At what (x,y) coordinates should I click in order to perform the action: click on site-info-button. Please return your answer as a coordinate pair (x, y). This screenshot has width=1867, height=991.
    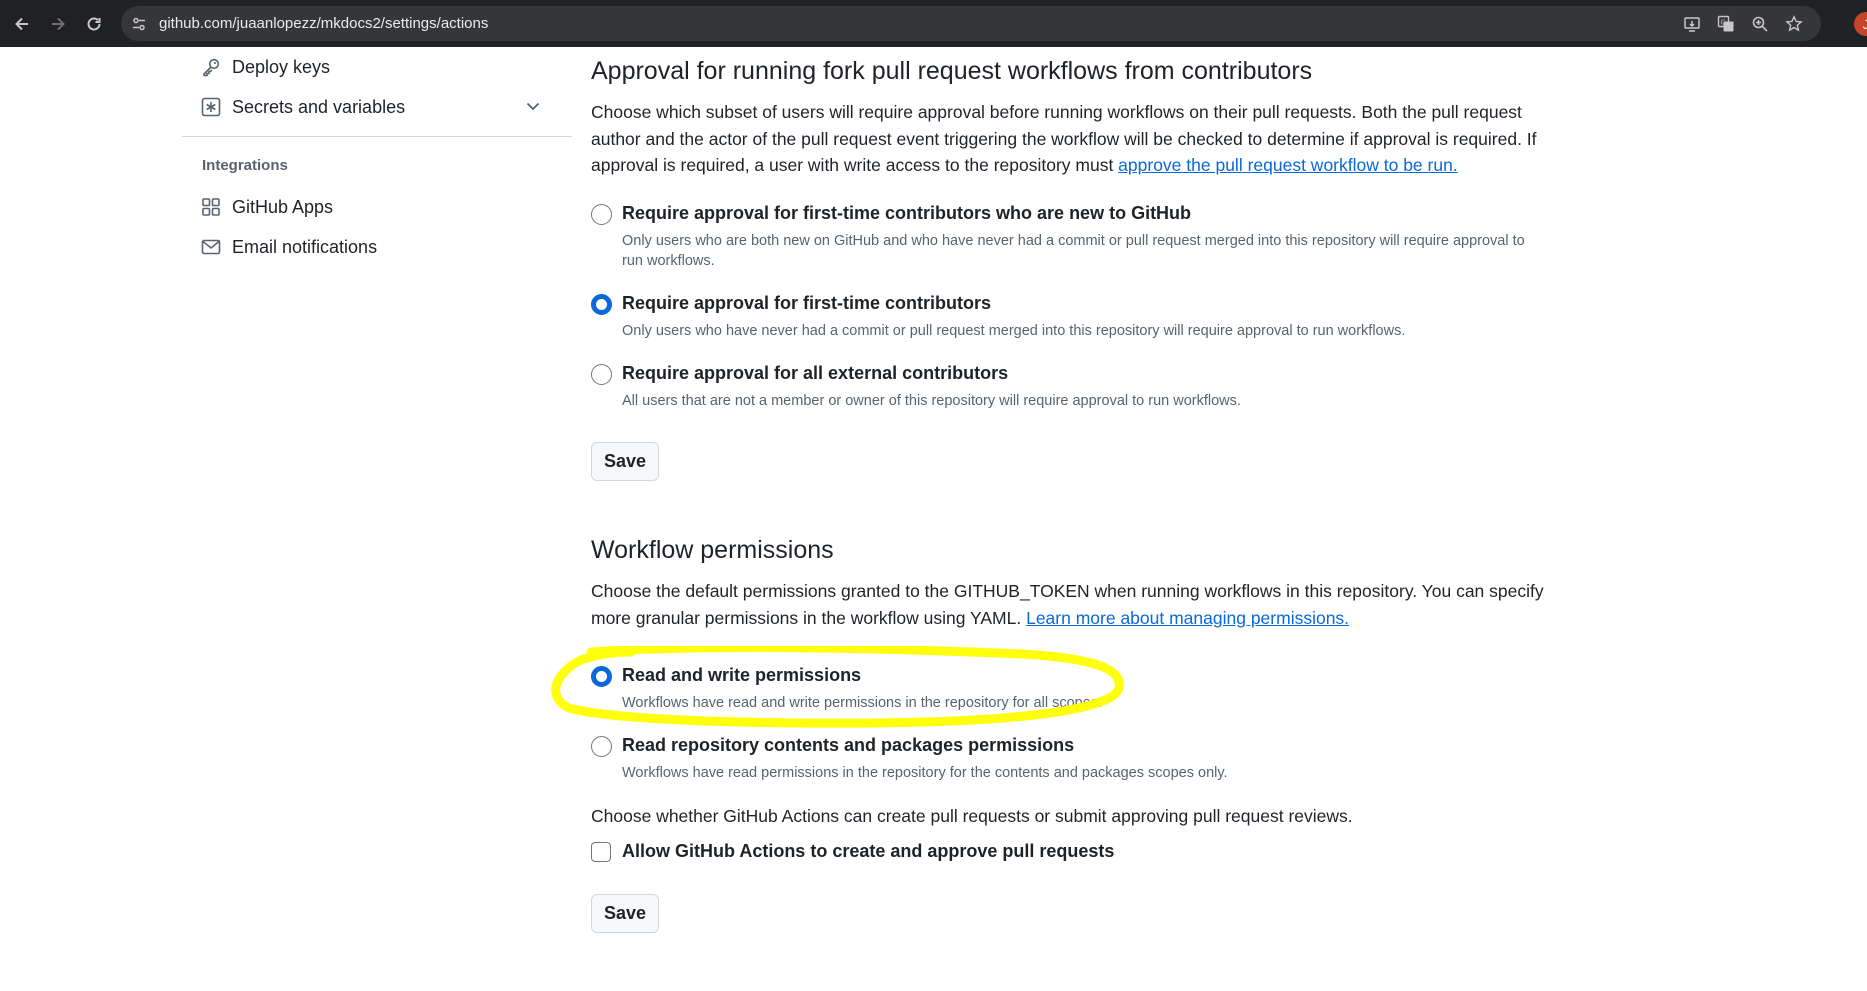
    Looking at the image, I should click on (139, 23).